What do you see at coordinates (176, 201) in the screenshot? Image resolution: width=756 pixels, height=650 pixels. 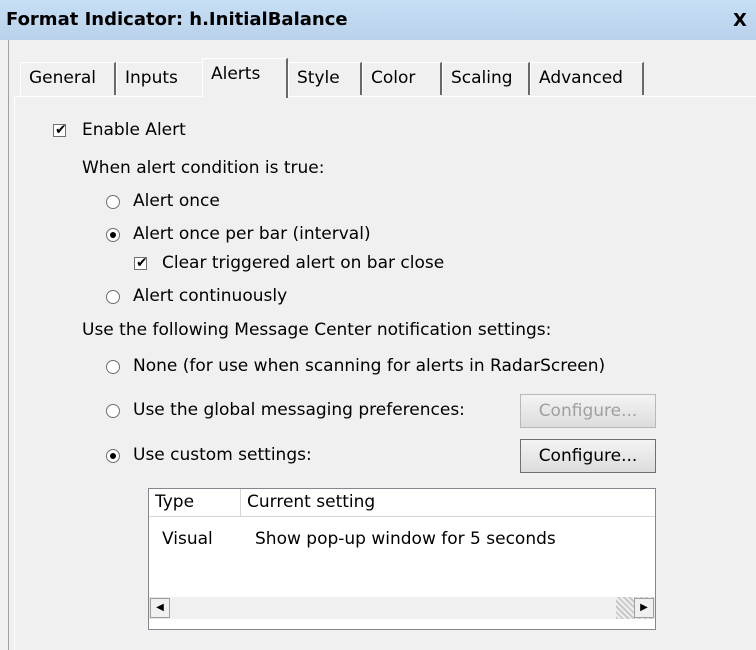 I see `alert-once-label: Alert once` at bounding box center [176, 201].